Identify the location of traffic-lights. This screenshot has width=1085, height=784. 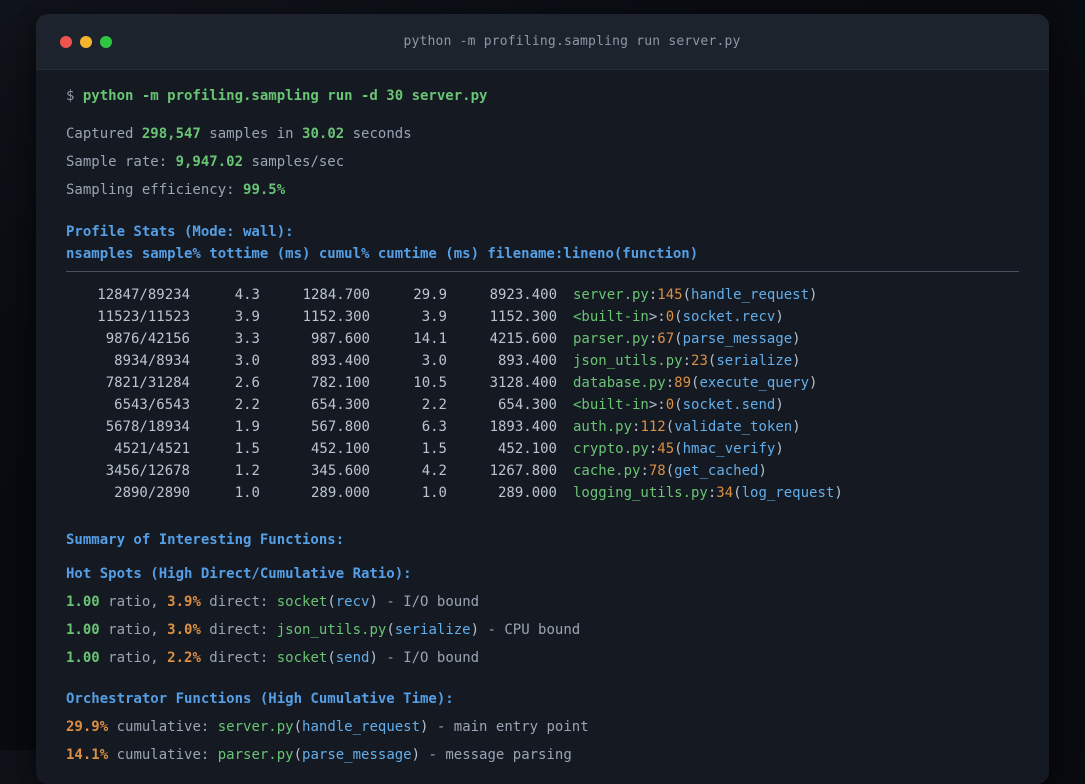
(98, 41).